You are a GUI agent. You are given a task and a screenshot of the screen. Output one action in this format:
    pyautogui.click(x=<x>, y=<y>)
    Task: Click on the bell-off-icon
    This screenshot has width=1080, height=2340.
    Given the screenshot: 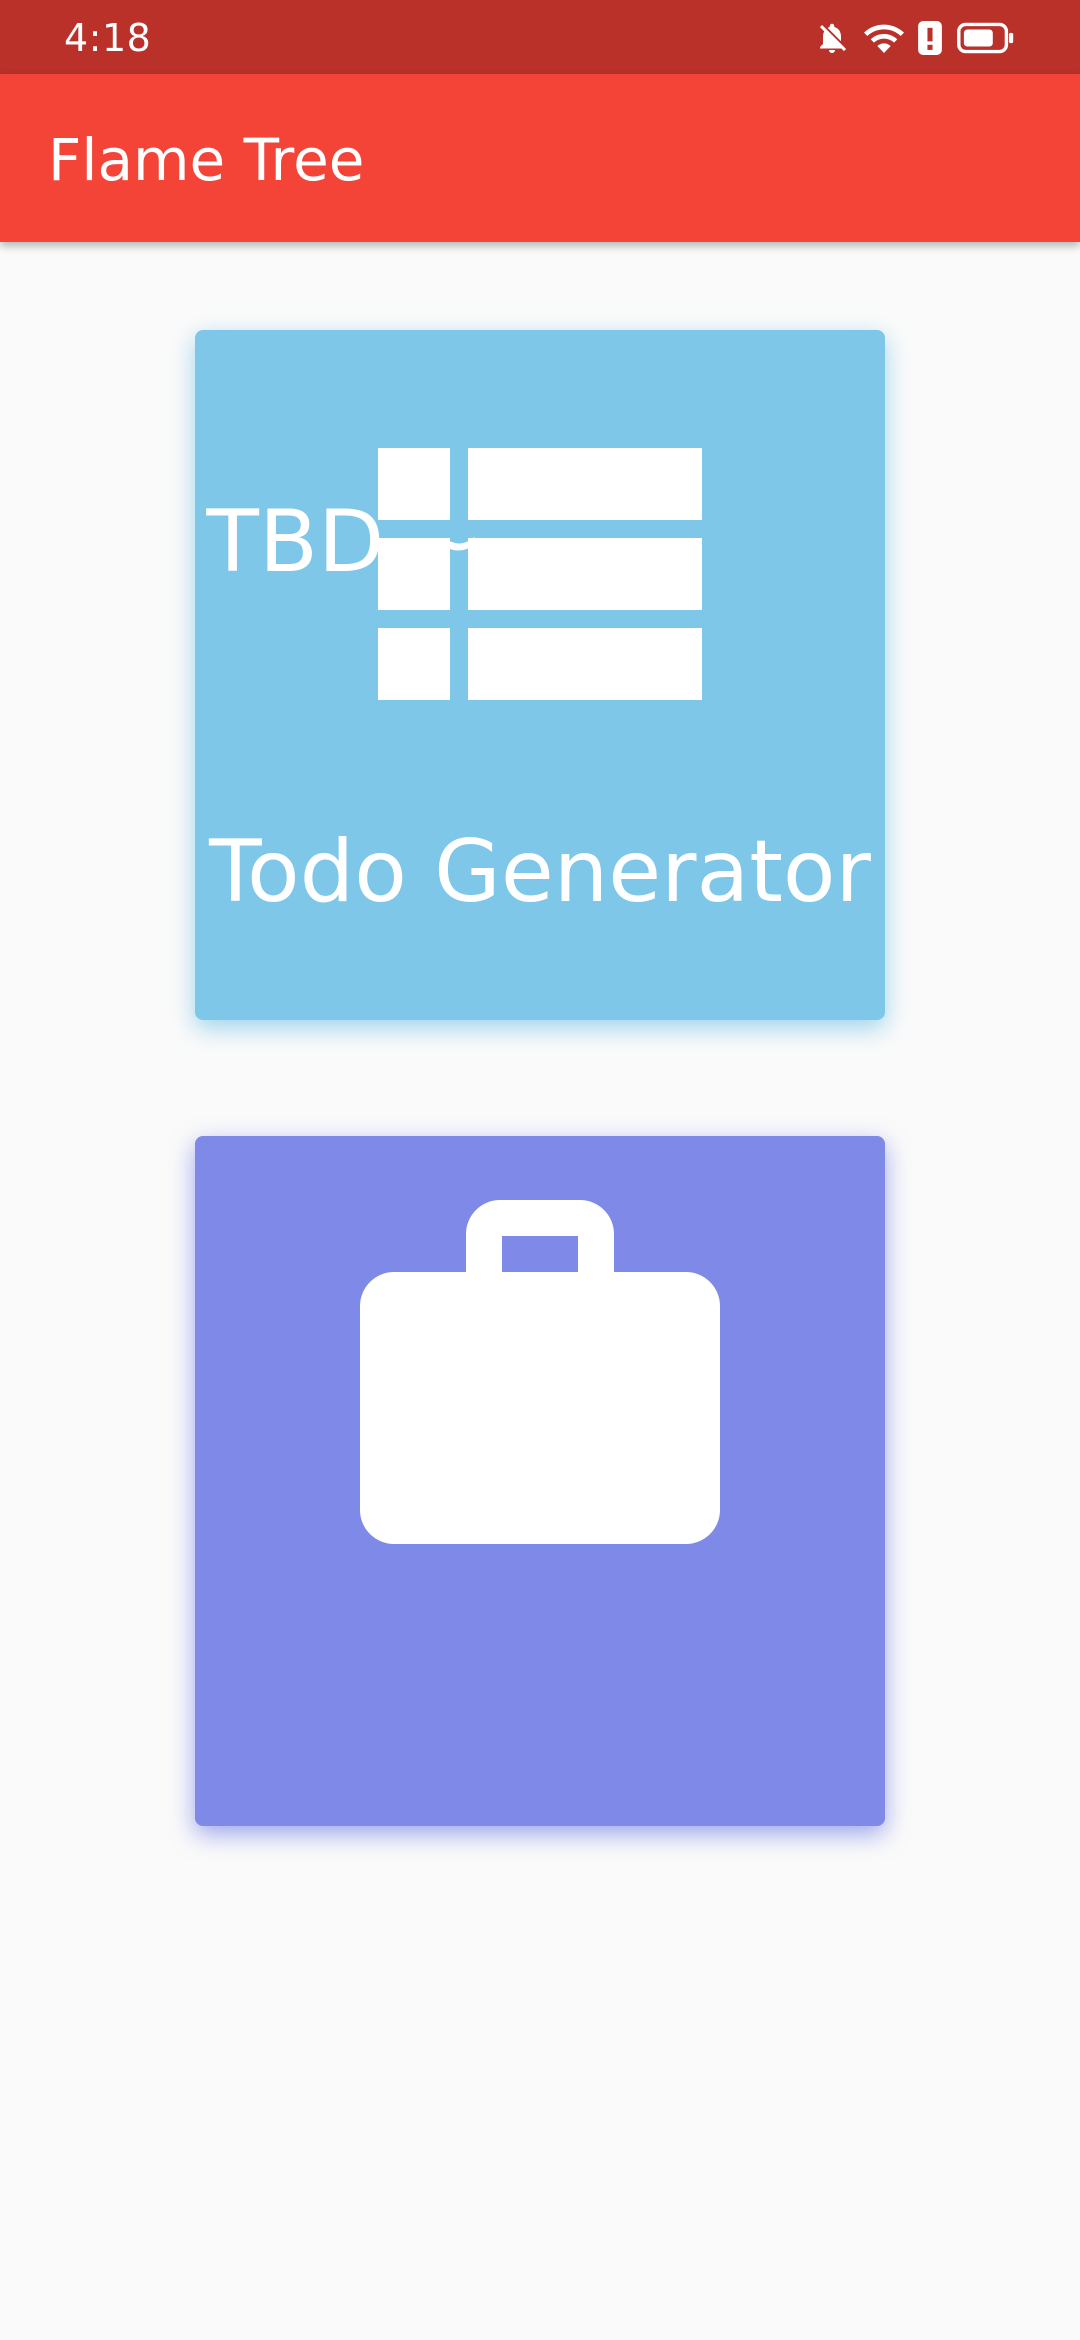 What is the action you would take?
    pyautogui.click(x=832, y=38)
    